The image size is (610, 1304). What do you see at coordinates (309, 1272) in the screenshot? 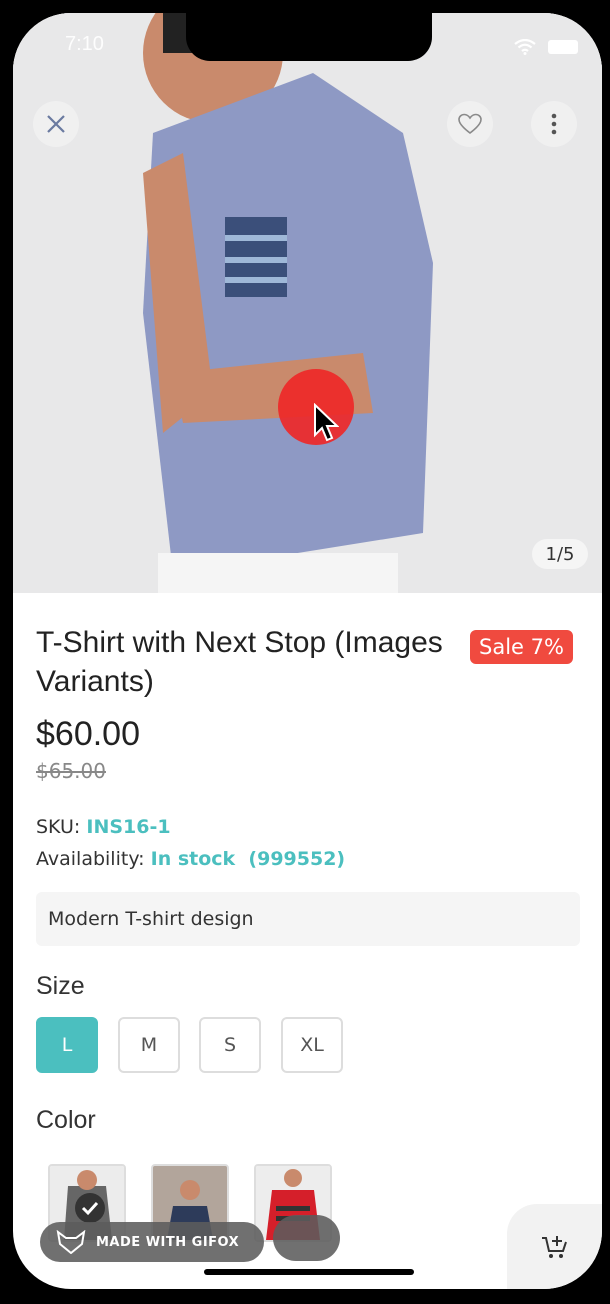
I see `home-indicator` at bounding box center [309, 1272].